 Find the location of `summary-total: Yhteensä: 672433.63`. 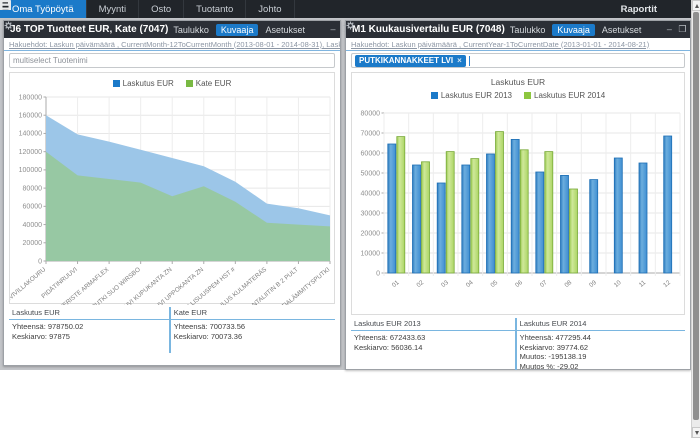

summary-total: Yhteensä: 672433.63 is located at coordinates (390, 337).